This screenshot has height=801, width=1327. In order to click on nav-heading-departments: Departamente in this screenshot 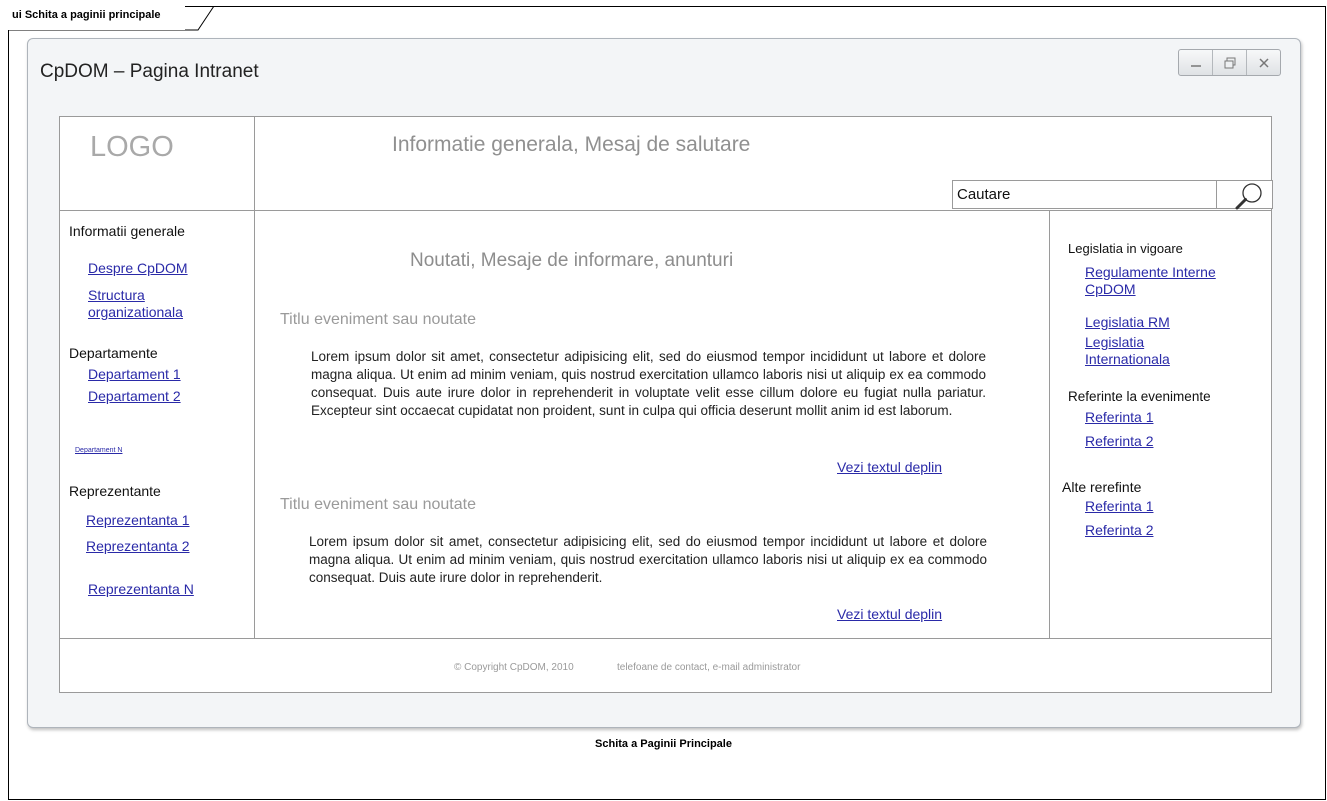, I will do `click(113, 353)`.